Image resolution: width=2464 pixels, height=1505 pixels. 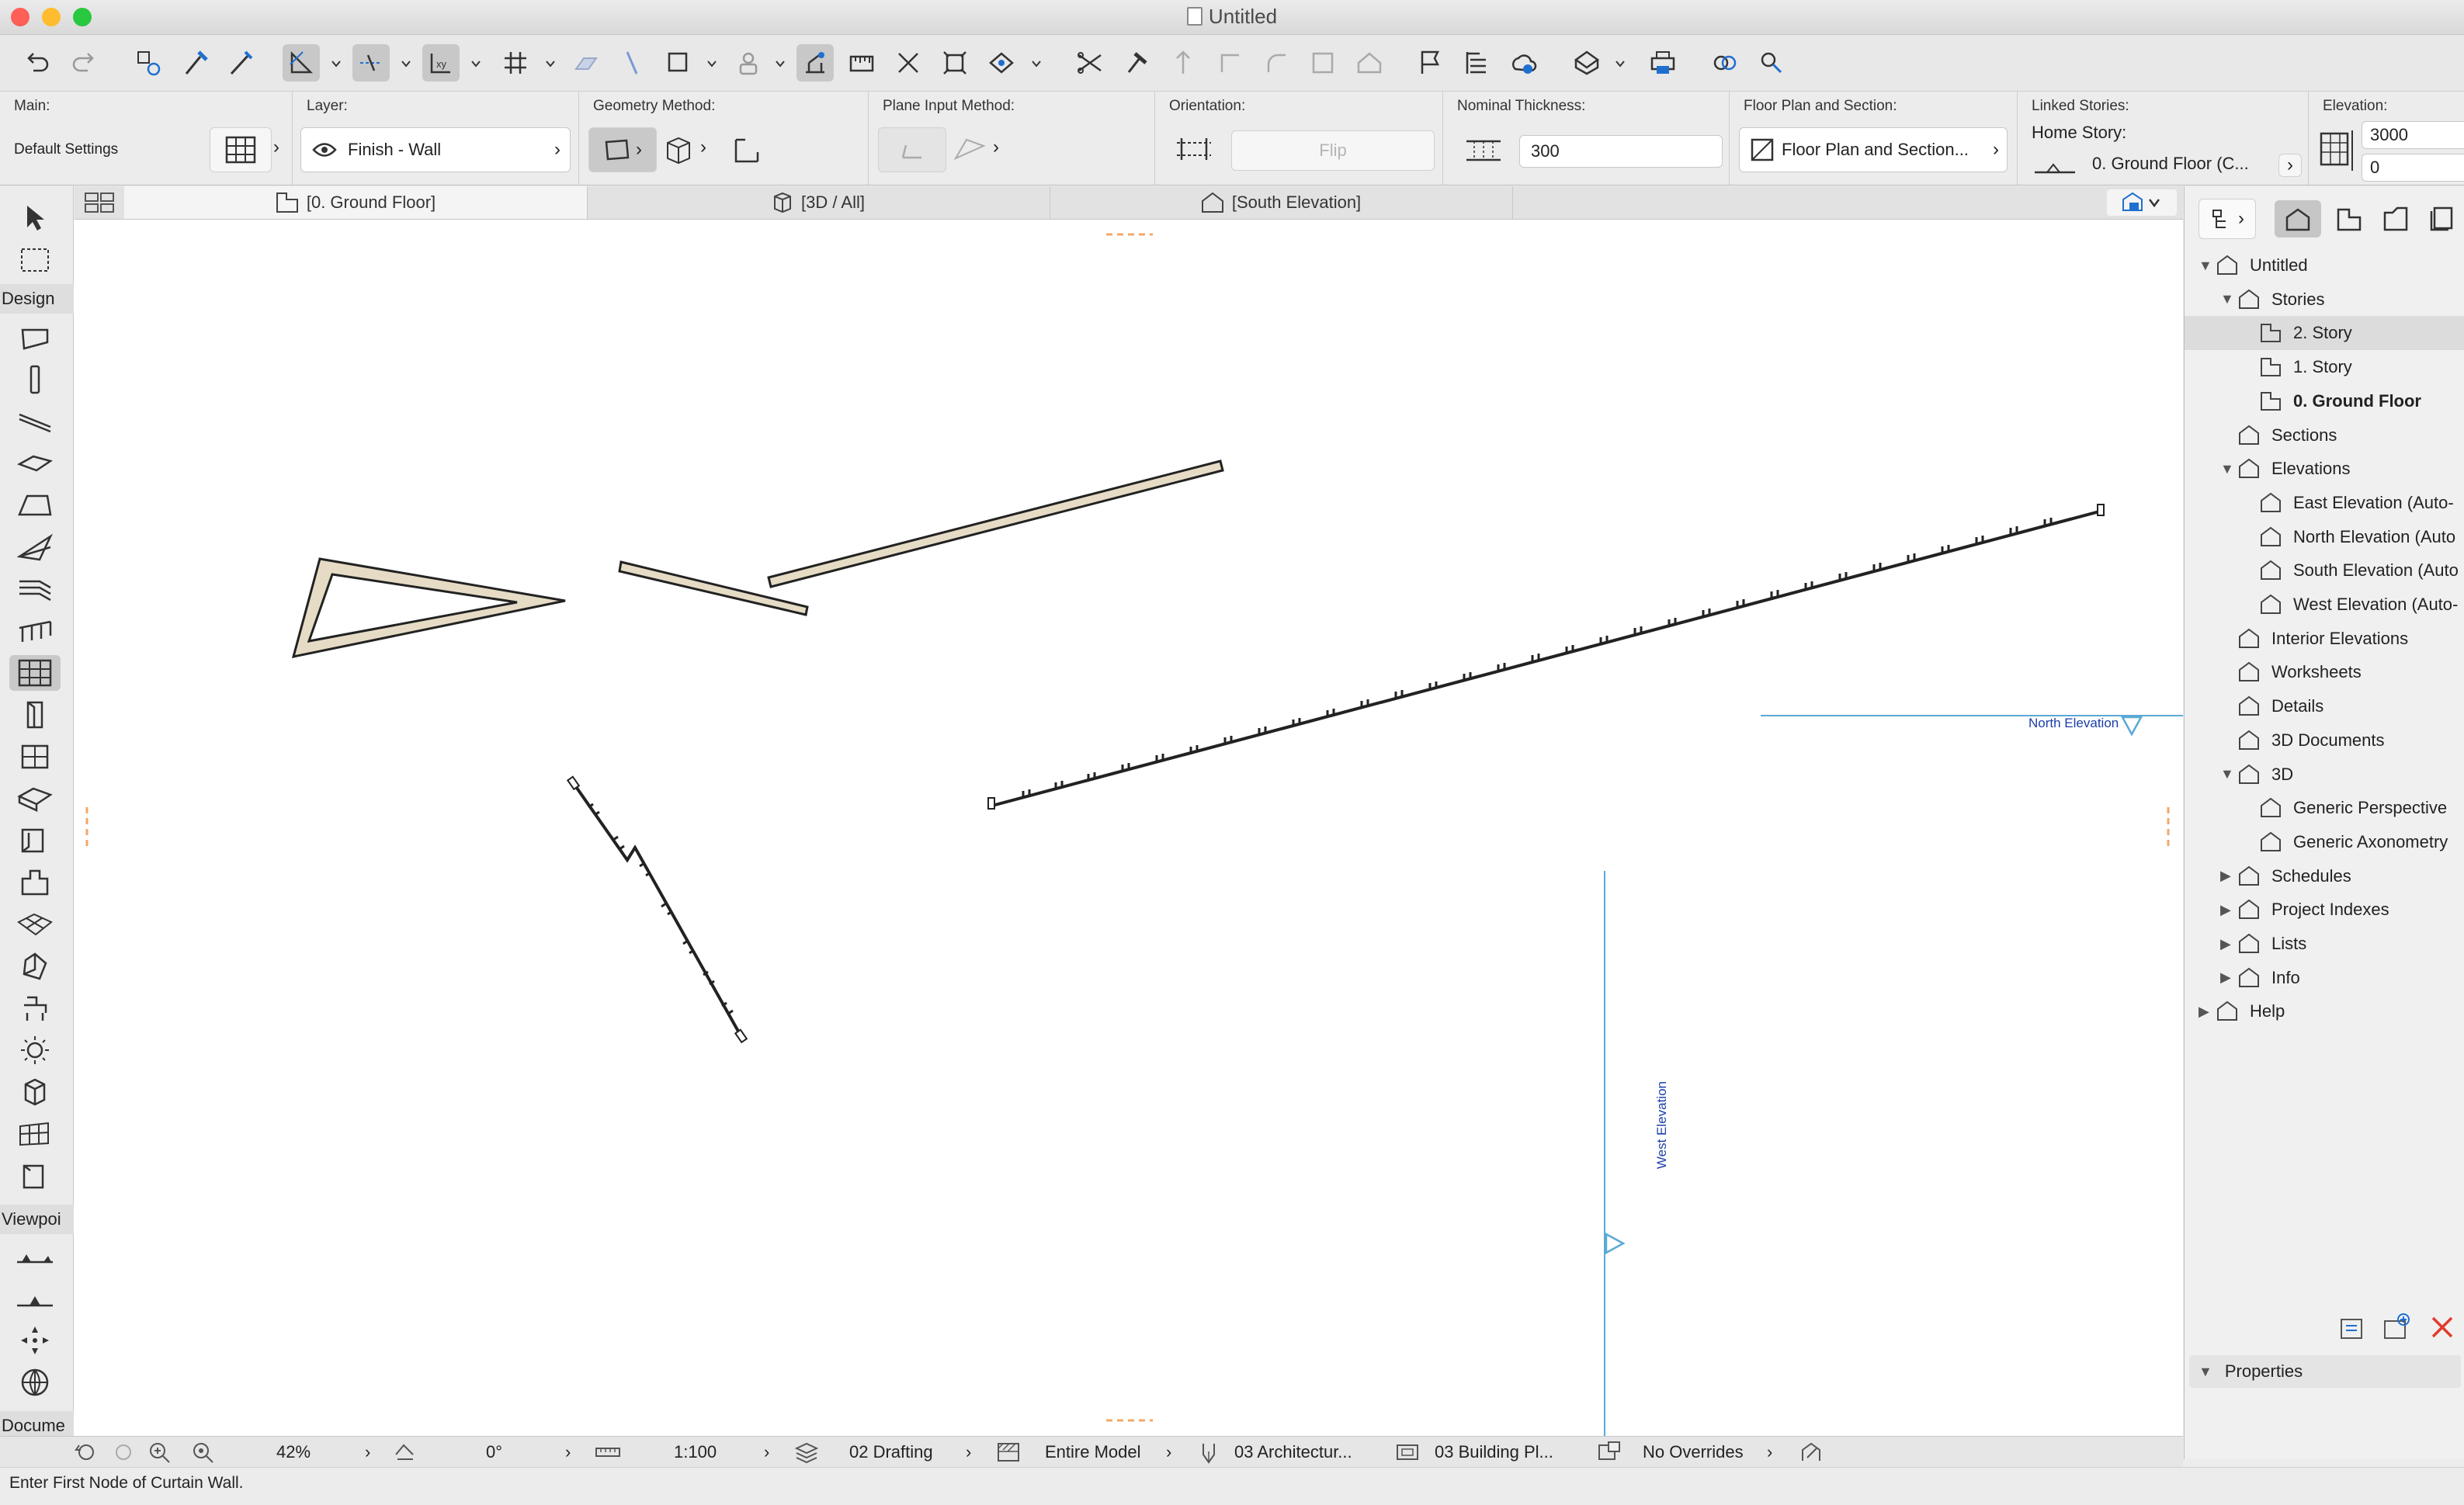 I want to click on straight-wall, so click(x=996, y=523).